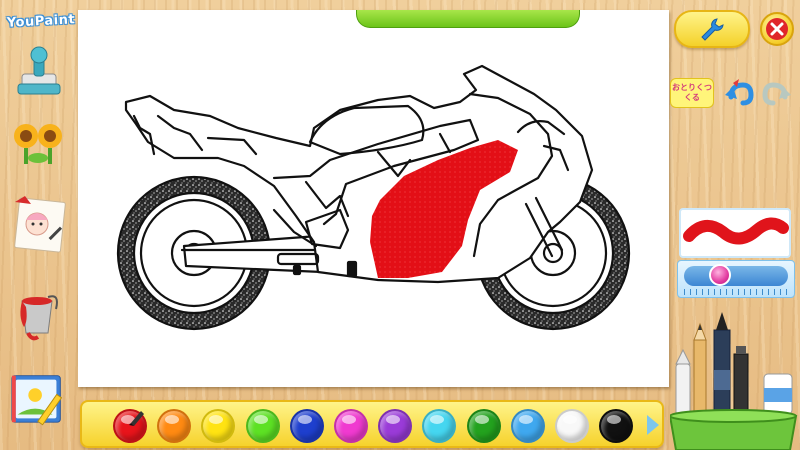  I want to click on color-swatch-sky-blue, so click(527, 426).